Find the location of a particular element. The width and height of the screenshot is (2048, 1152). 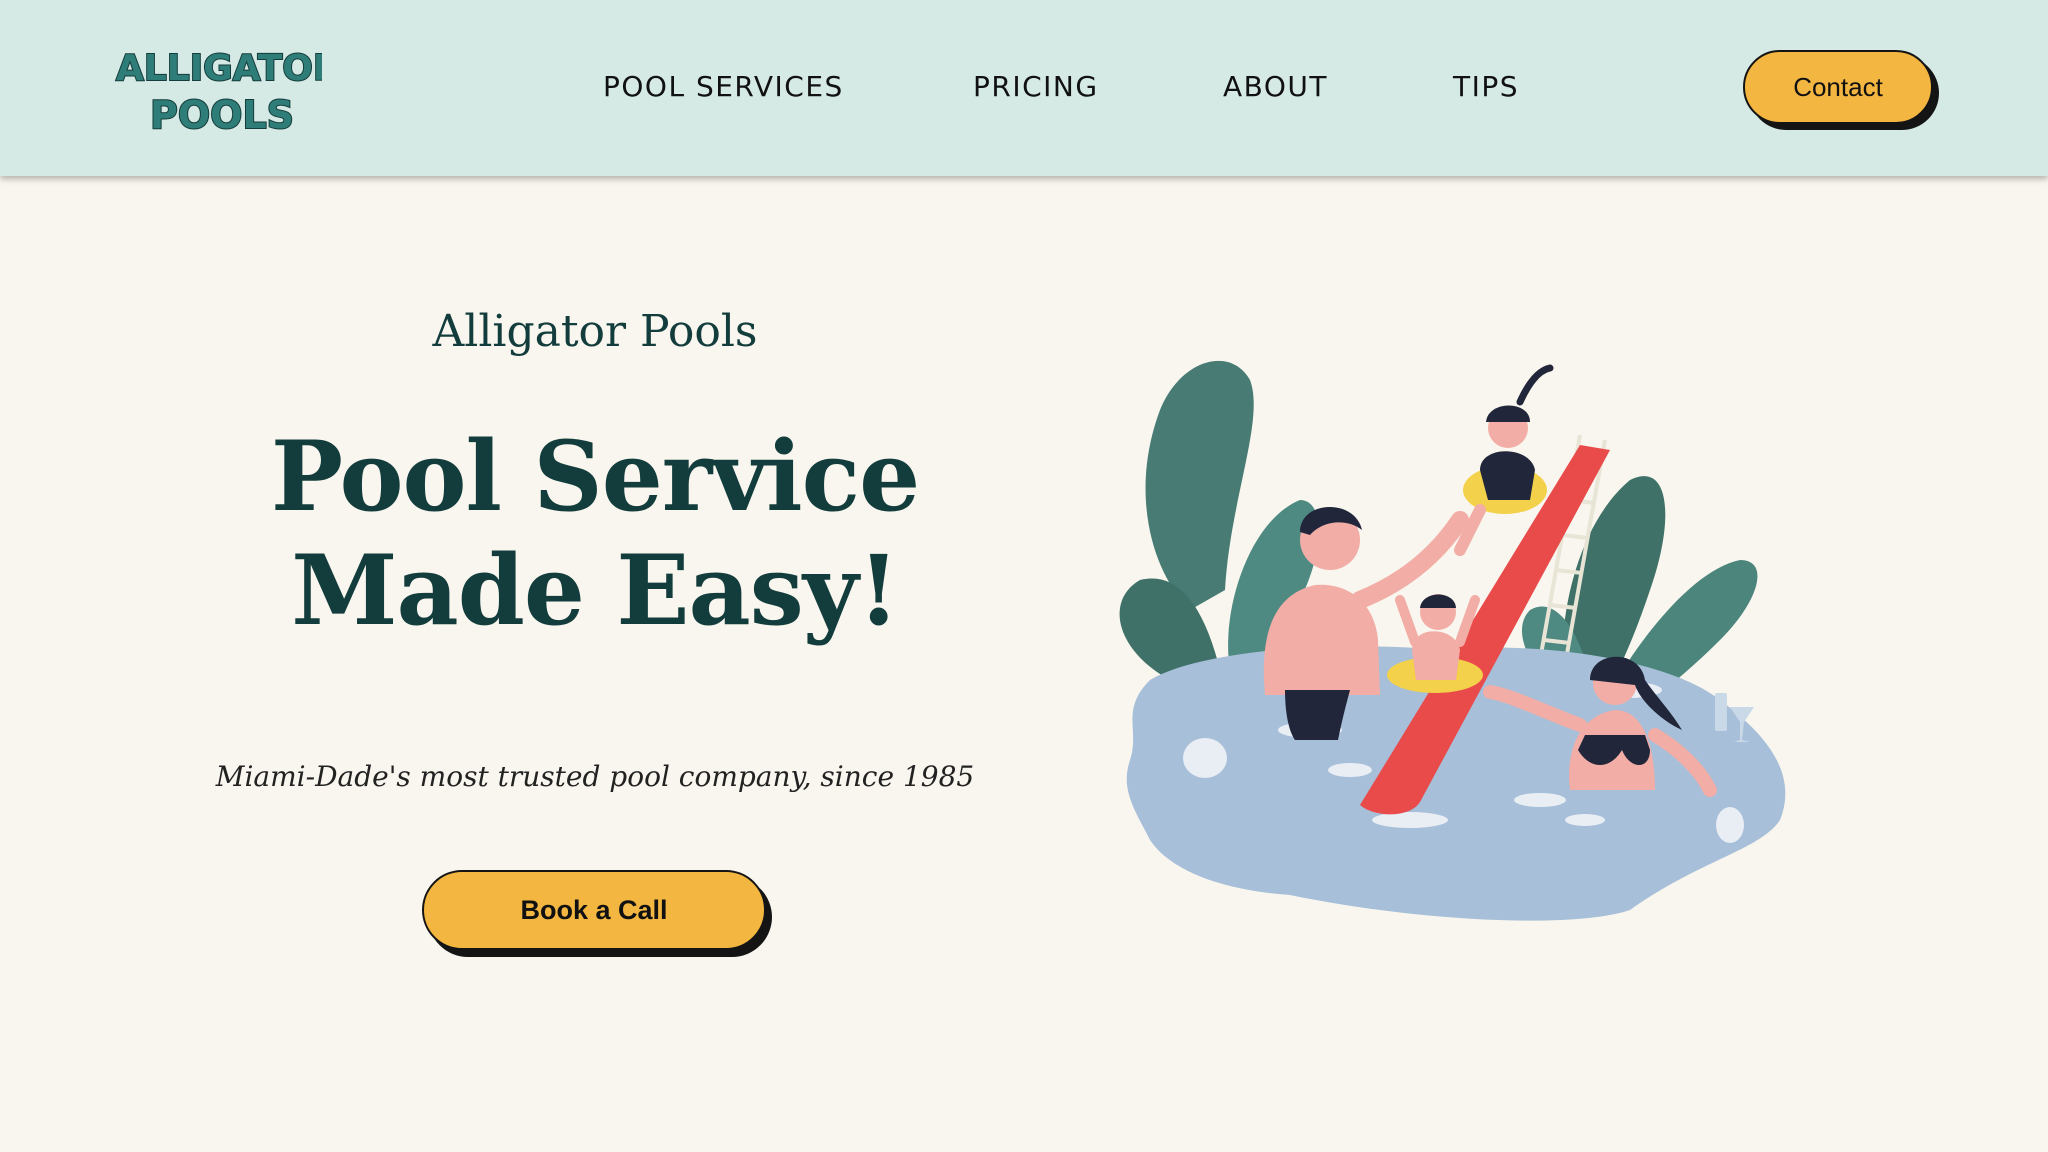

hero-headline: Pool Service Made Easy! is located at coordinates (595, 534).